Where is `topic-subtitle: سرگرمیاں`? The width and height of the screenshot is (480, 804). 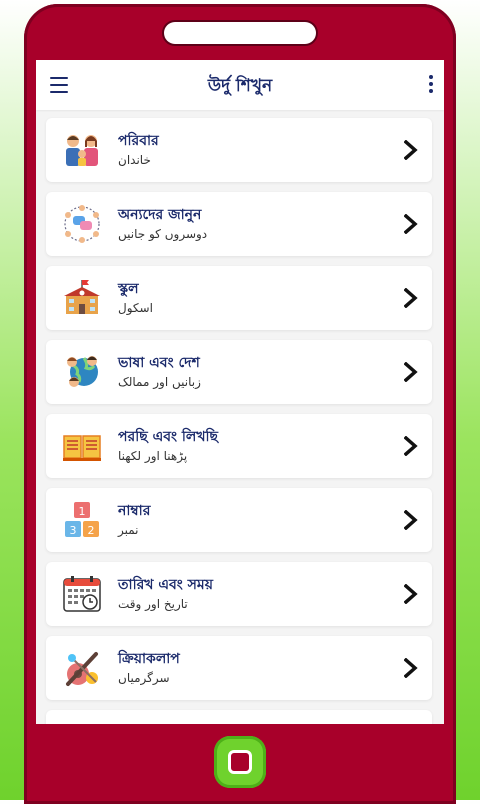
topic-subtitle: سرگرمیاں is located at coordinates (144, 678).